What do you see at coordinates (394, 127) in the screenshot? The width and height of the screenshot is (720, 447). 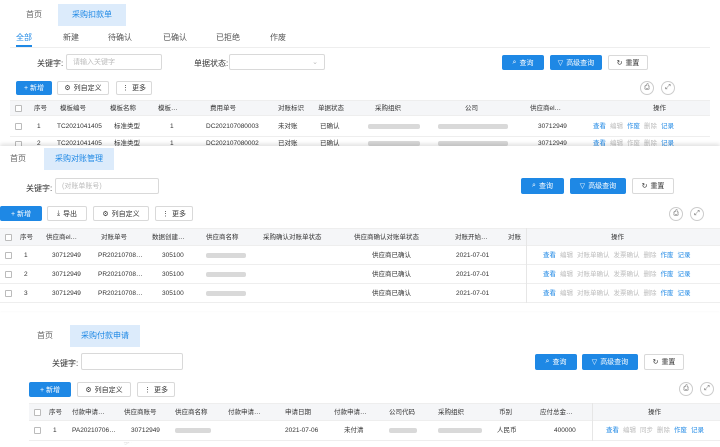 I see `redacted-org` at bounding box center [394, 127].